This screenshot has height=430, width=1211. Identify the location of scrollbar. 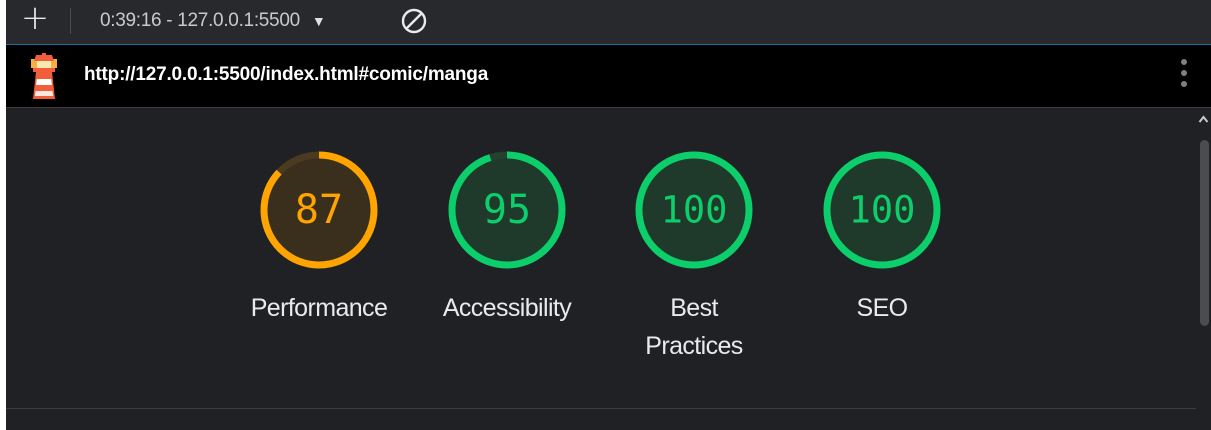
(1203, 269).